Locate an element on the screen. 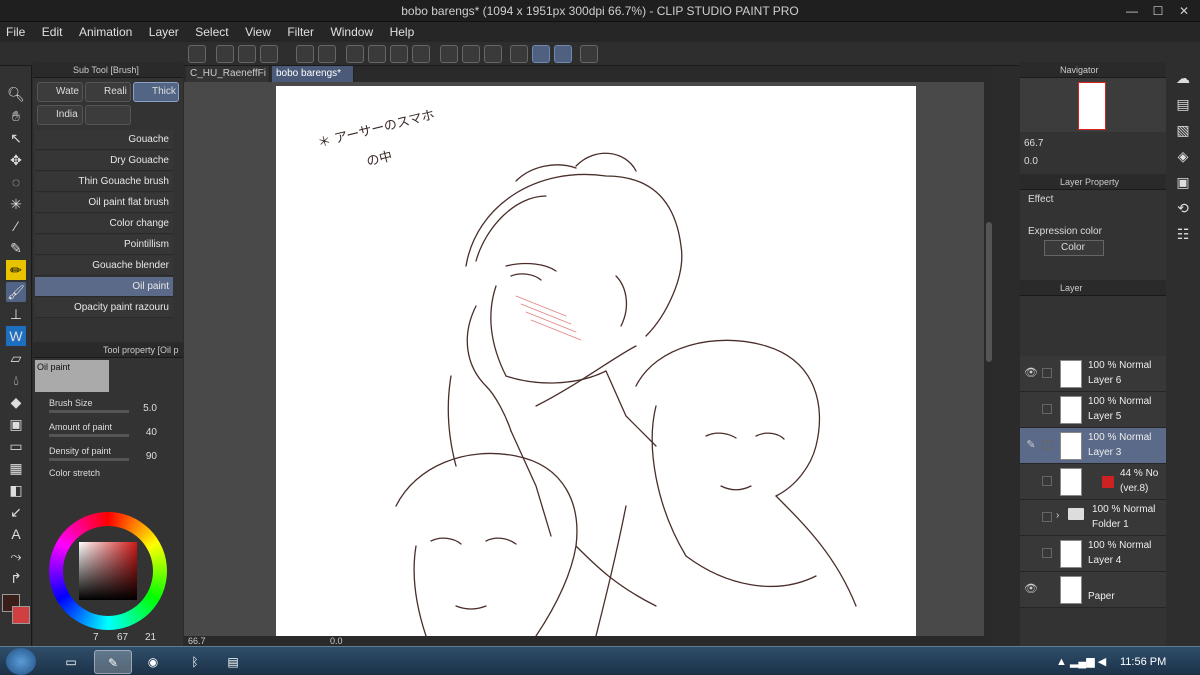  minimize-button: — is located at coordinates (1132, 11).